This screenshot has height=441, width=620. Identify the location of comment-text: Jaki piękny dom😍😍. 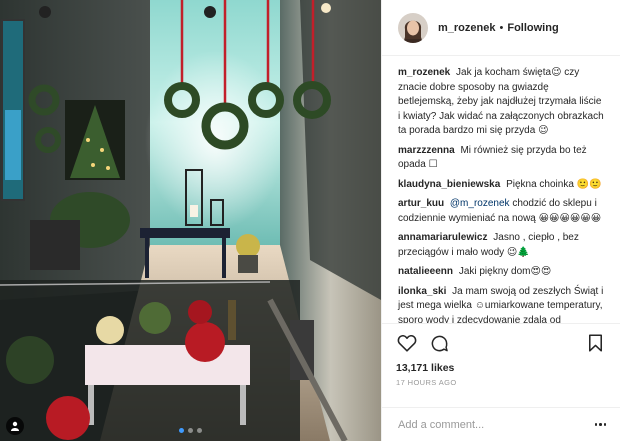
(505, 271).